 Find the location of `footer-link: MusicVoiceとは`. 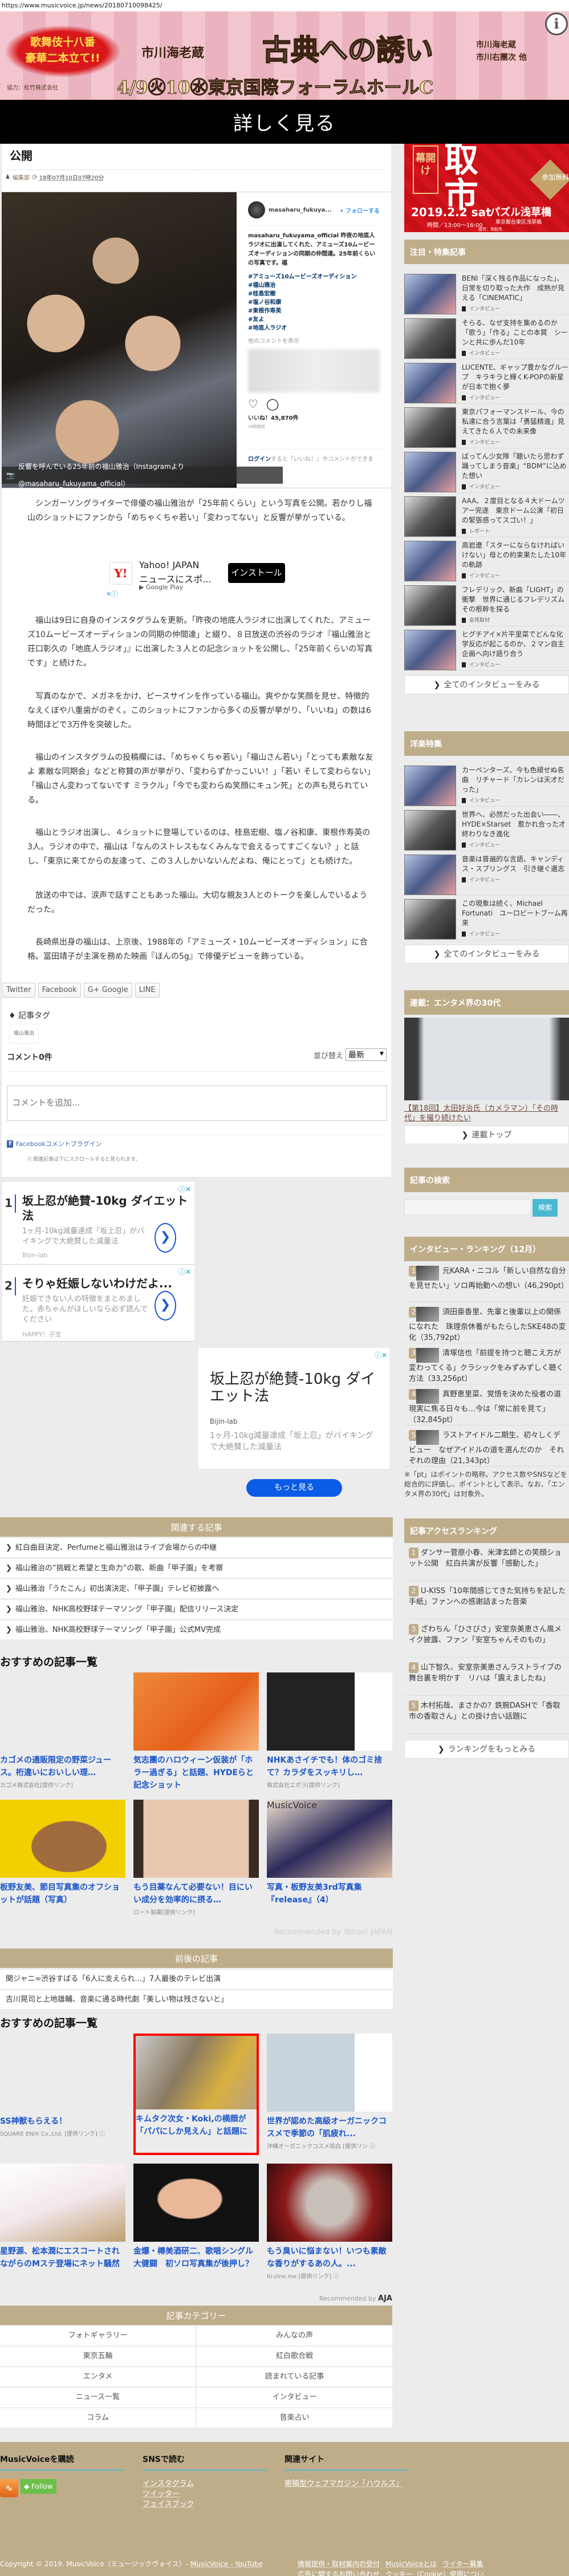

footer-link: MusicVoiceとは is located at coordinates (411, 2564).